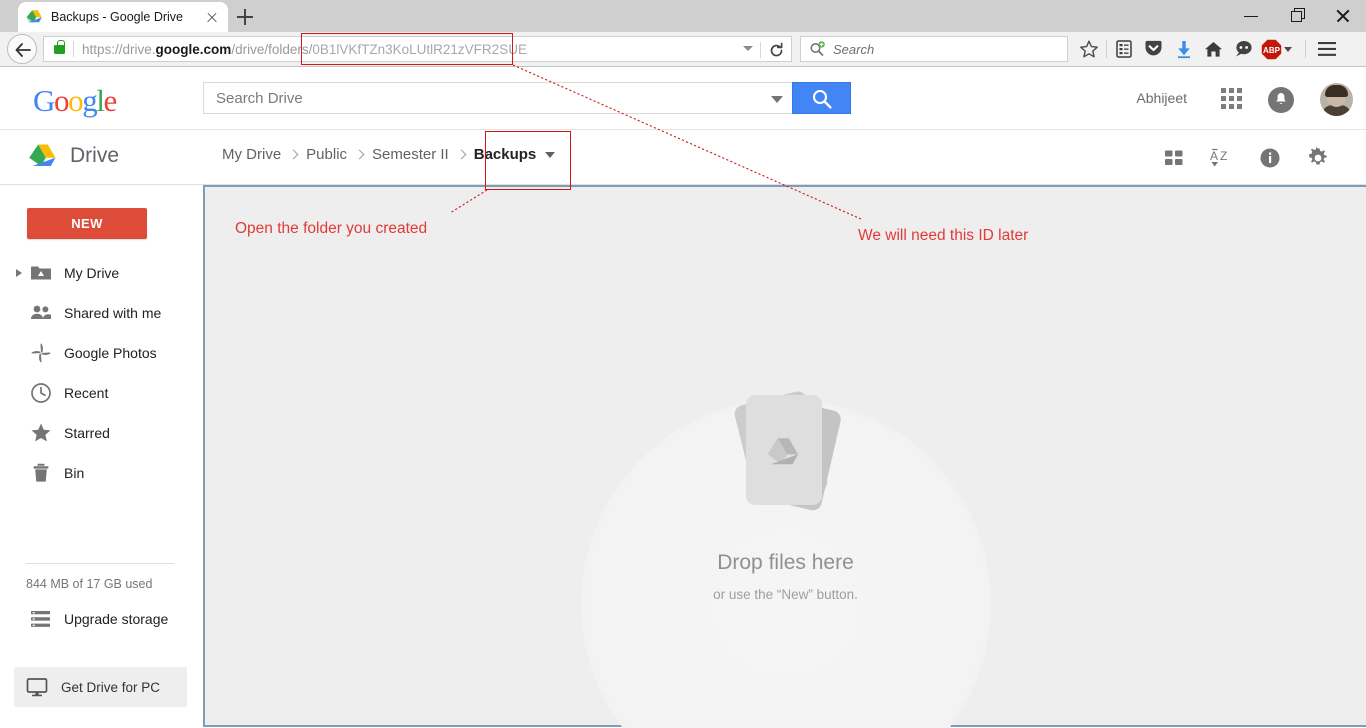 This screenshot has height=728, width=1366. What do you see at coordinates (1089, 49) in the screenshot?
I see `bookmark-star-icon` at bounding box center [1089, 49].